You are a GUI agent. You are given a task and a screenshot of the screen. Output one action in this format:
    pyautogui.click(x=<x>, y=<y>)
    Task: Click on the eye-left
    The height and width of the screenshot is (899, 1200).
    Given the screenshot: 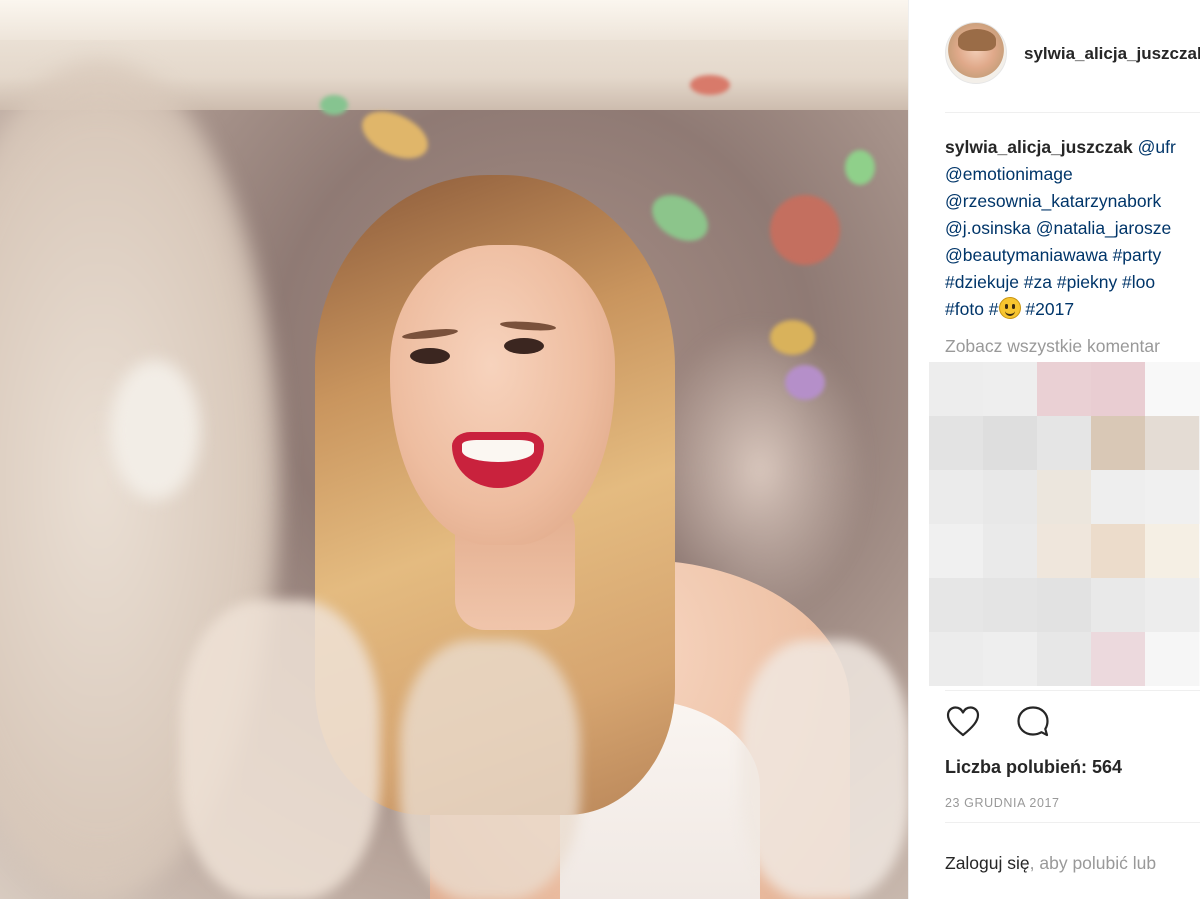 What is the action you would take?
    pyautogui.click(x=430, y=356)
    